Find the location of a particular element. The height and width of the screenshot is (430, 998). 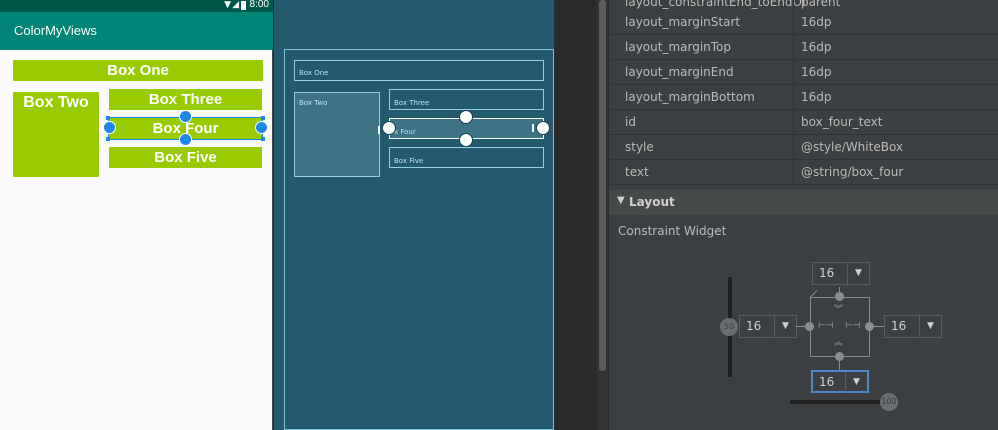

battery-icon is located at coordinates (243, 5).